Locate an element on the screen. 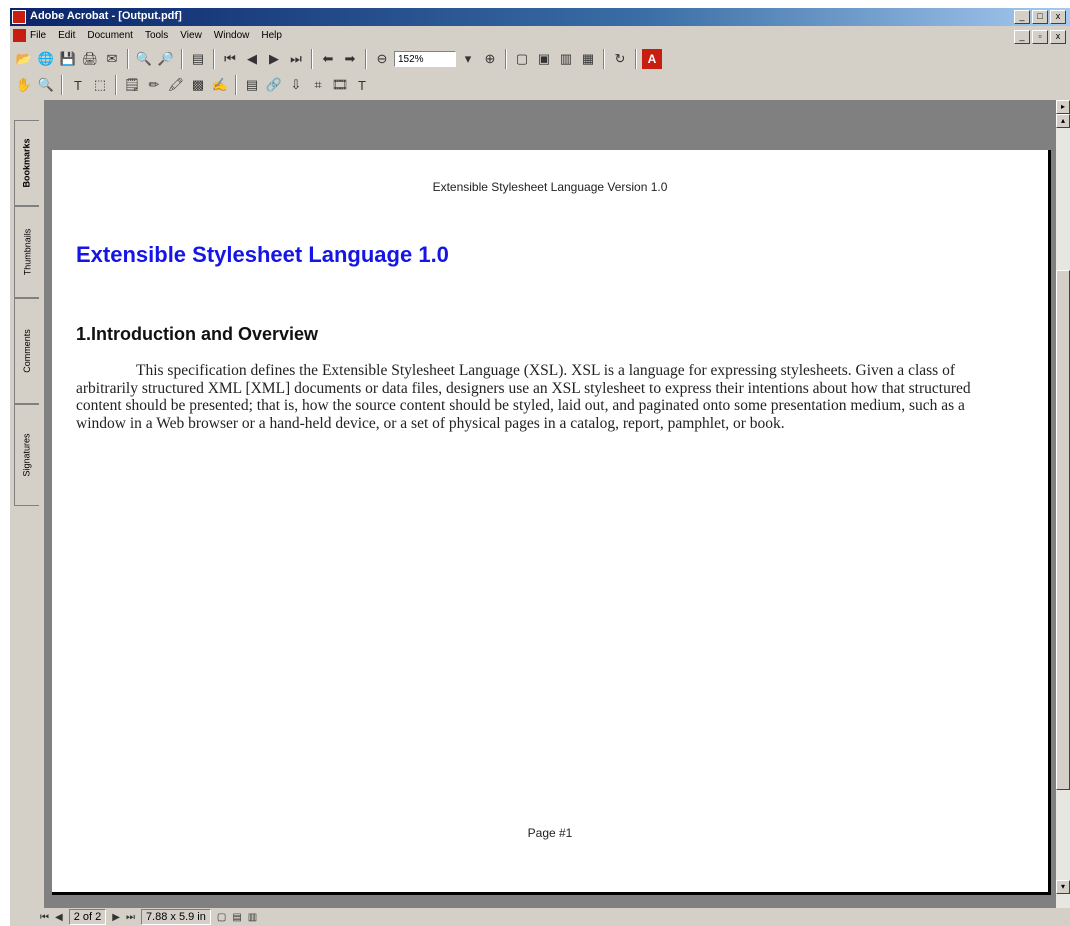 The width and height of the screenshot is (1070, 926). tab-thumbnails: Thumbnails is located at coordinates (26, 252).